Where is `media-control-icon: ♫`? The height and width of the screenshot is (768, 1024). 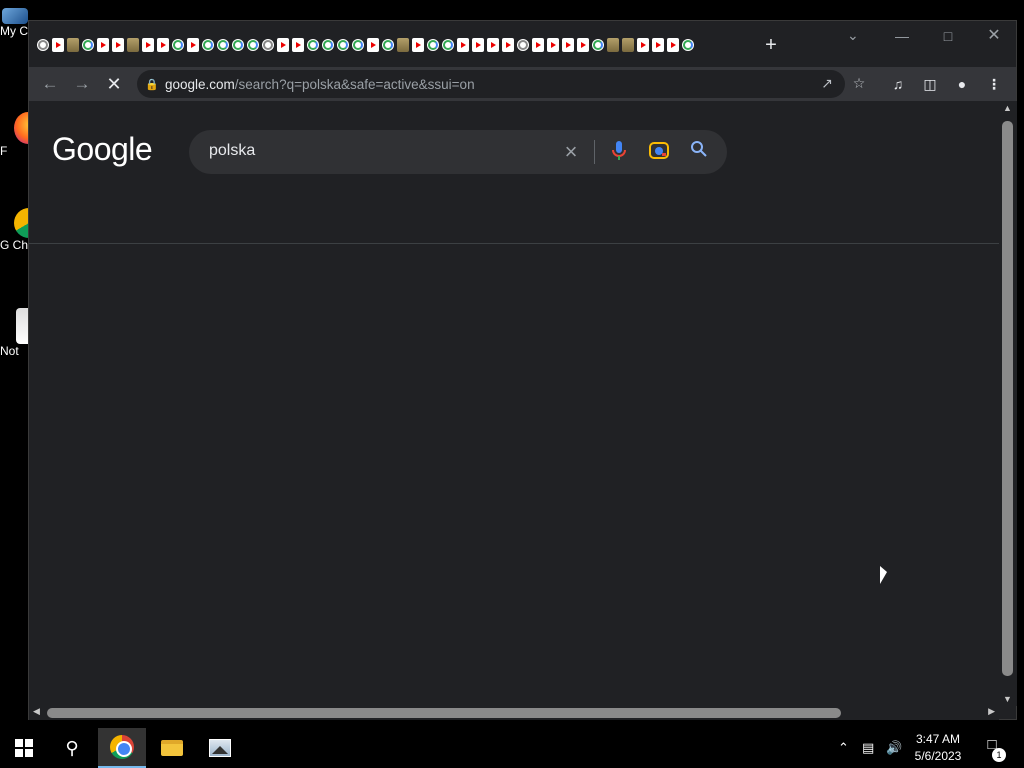 media-control-icon: ♫ is located at coordinates (898, 84).